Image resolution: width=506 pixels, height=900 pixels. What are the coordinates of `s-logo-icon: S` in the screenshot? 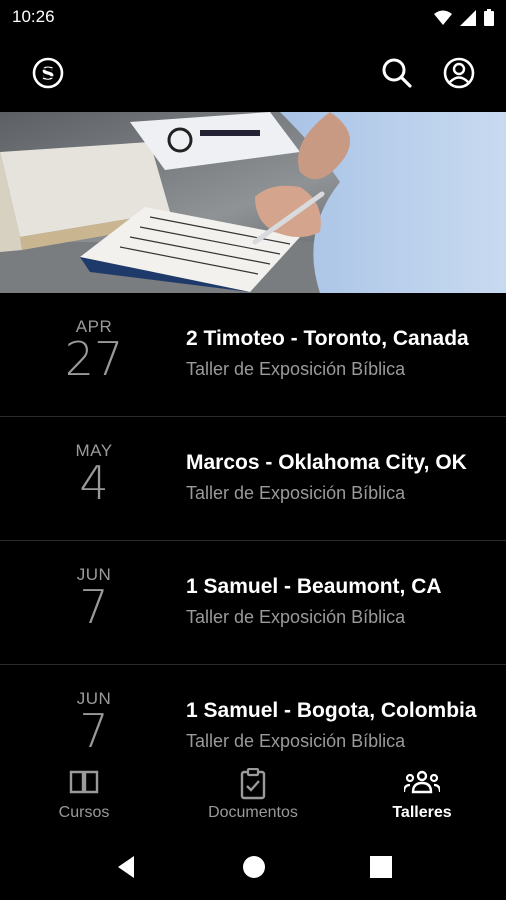 It's located at (48, 73).